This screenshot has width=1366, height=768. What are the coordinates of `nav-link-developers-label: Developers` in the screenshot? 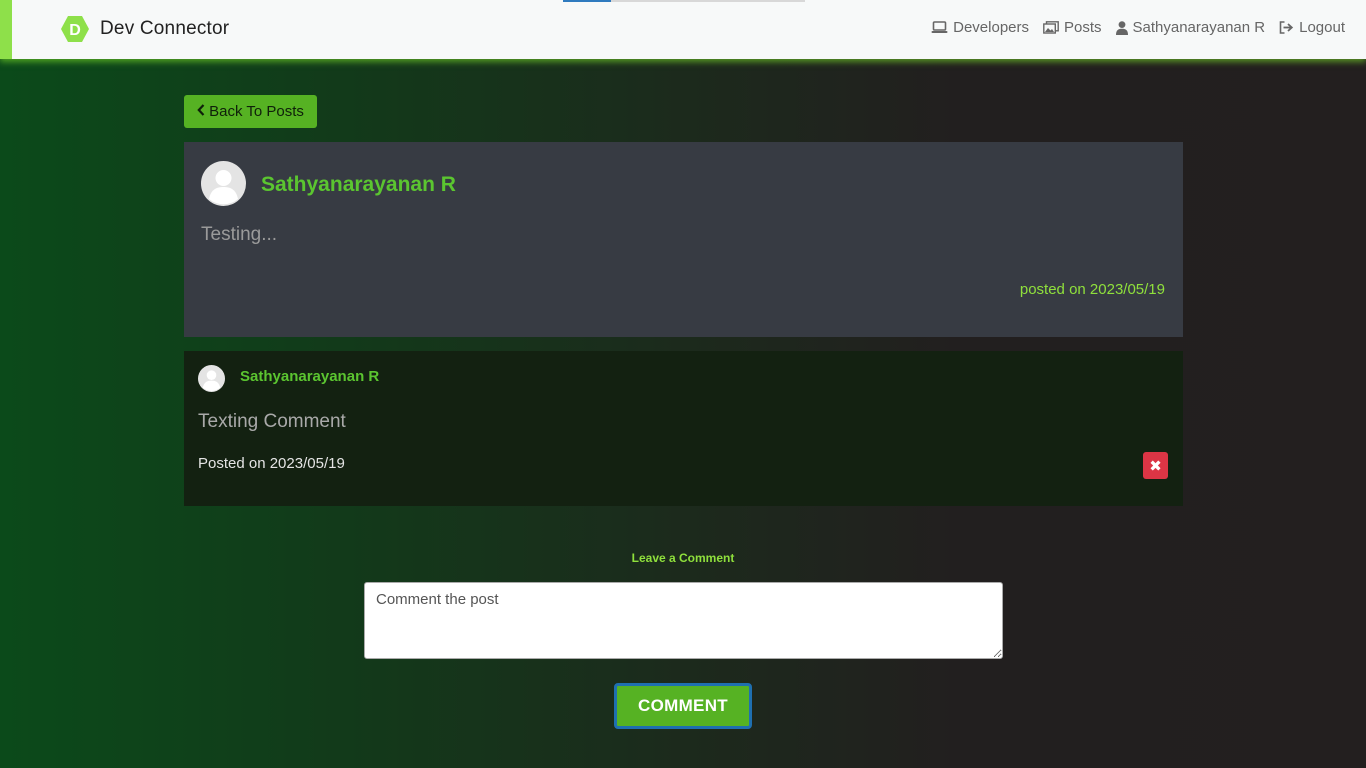 It's located at (991, 27).